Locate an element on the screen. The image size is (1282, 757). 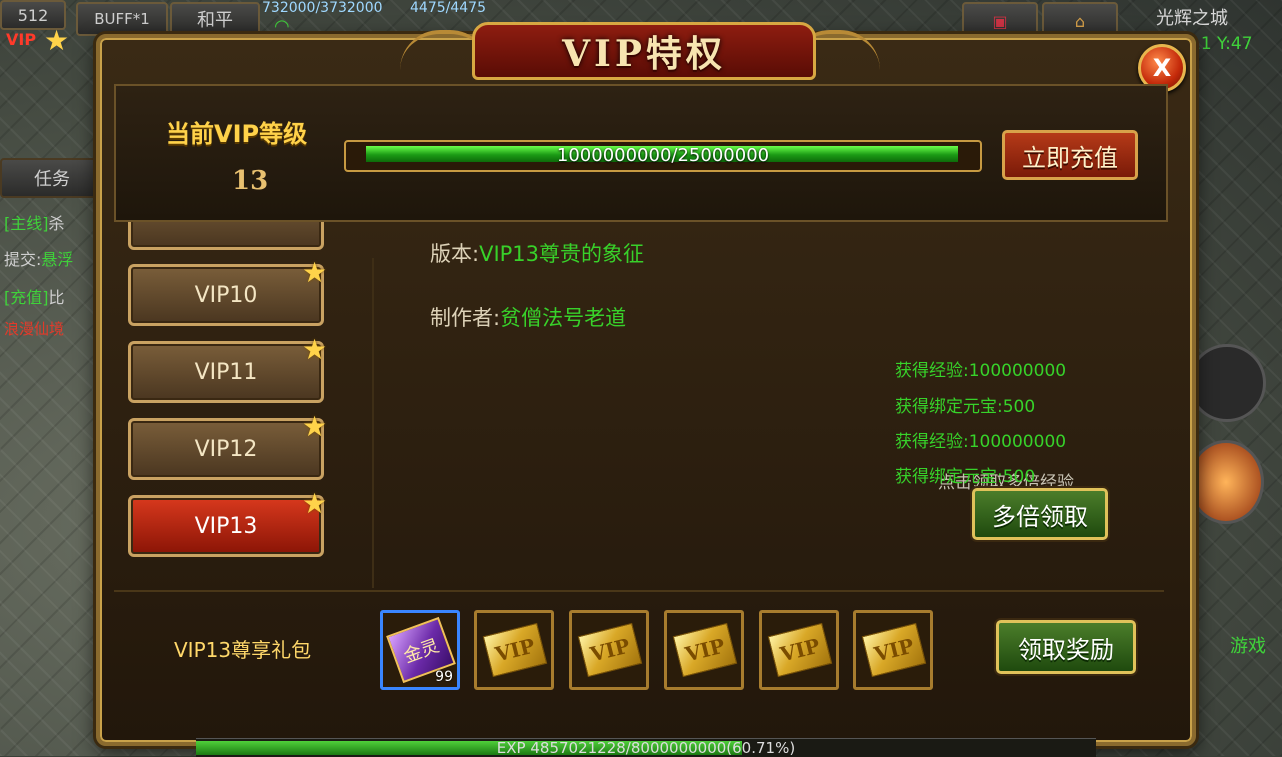
recharge-button: 立即充值 is located at coordinates (1070, 155).